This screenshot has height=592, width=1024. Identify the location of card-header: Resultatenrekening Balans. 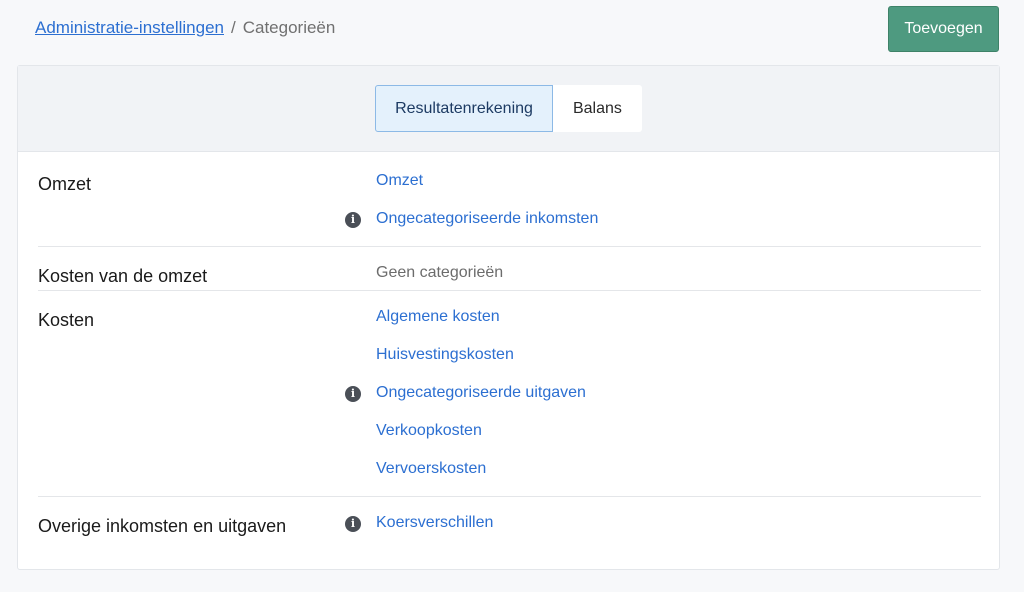
(508, 109).